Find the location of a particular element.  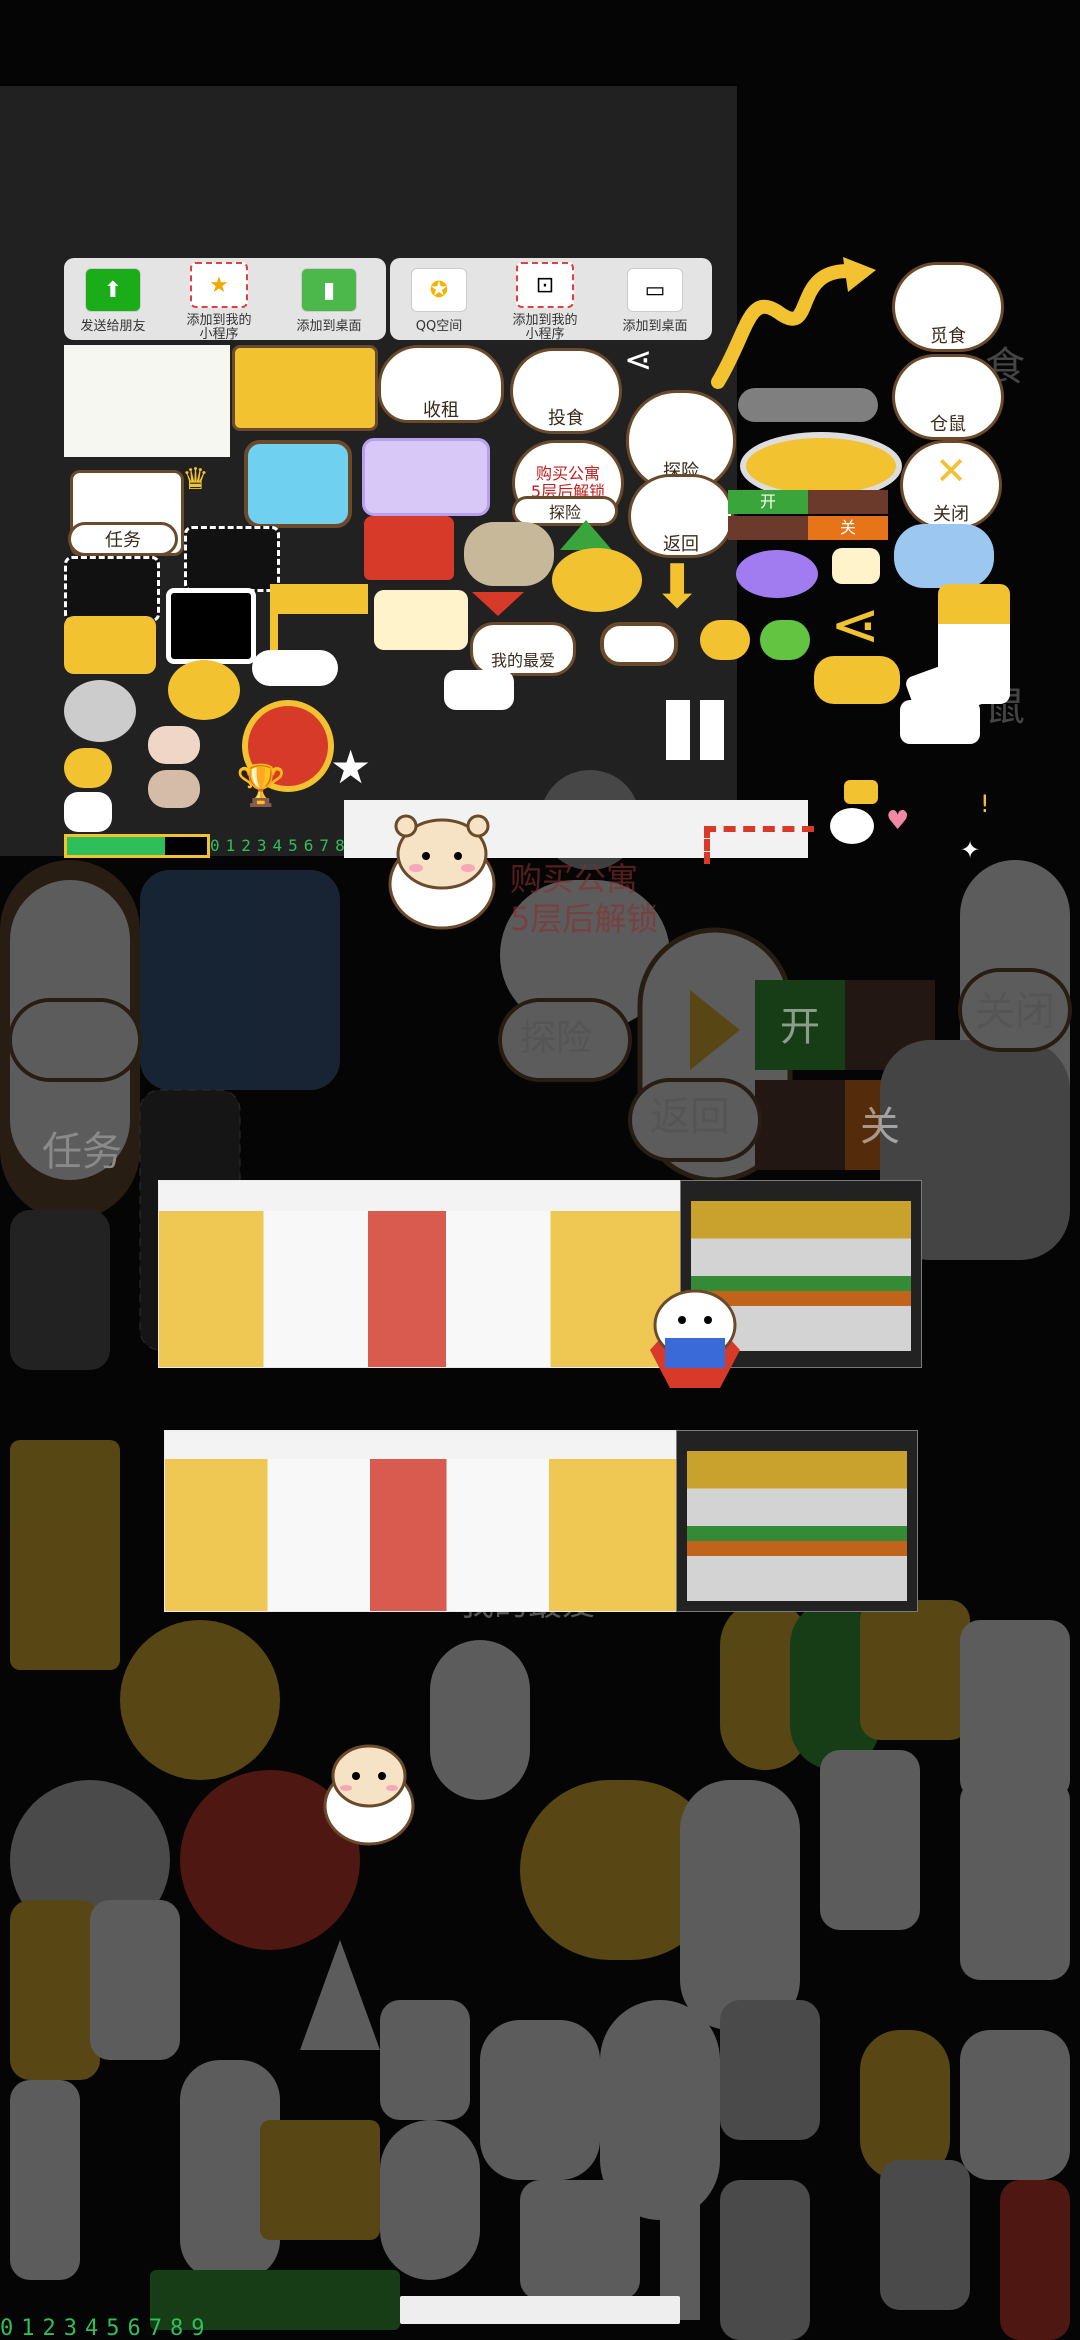

white-pill is located at coordinates (88, 812).